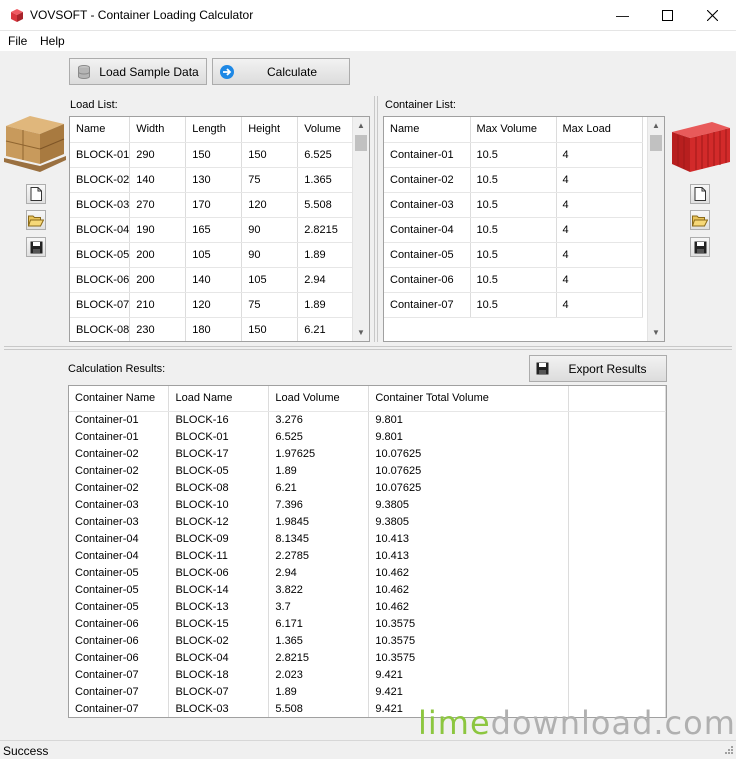 Image resolution: width=736 pixels, height=759 pixels. I want to click on table-cell: 7.396, so click(319, 504).